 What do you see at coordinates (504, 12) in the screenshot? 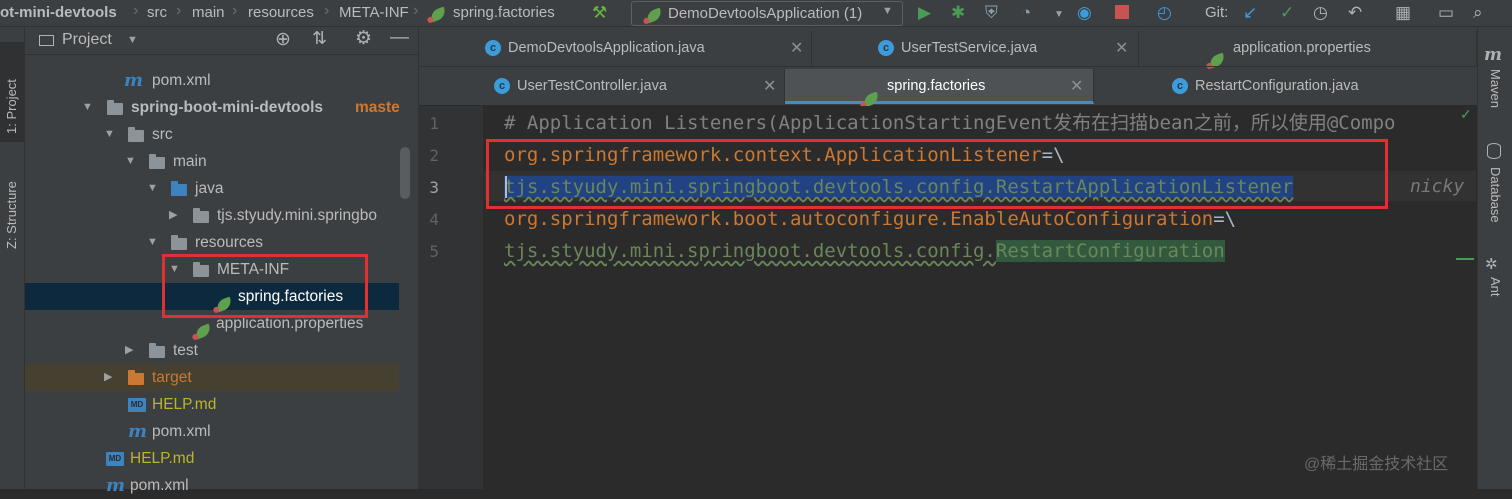
I see `breadcrumb-spring-factories: spring.factories` at bounding box center [504, 12].